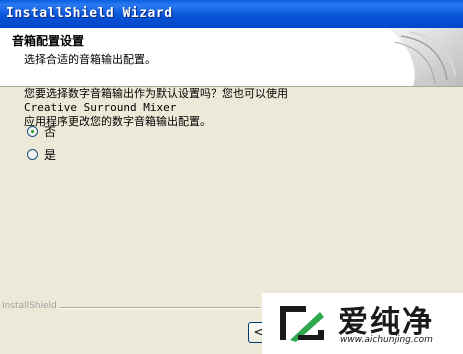 The height and width of the screenshot is (354, 463). Describe the element at coordinates (32, 154) in the screenshot. I see `radio-unchecked-icon` at that location.